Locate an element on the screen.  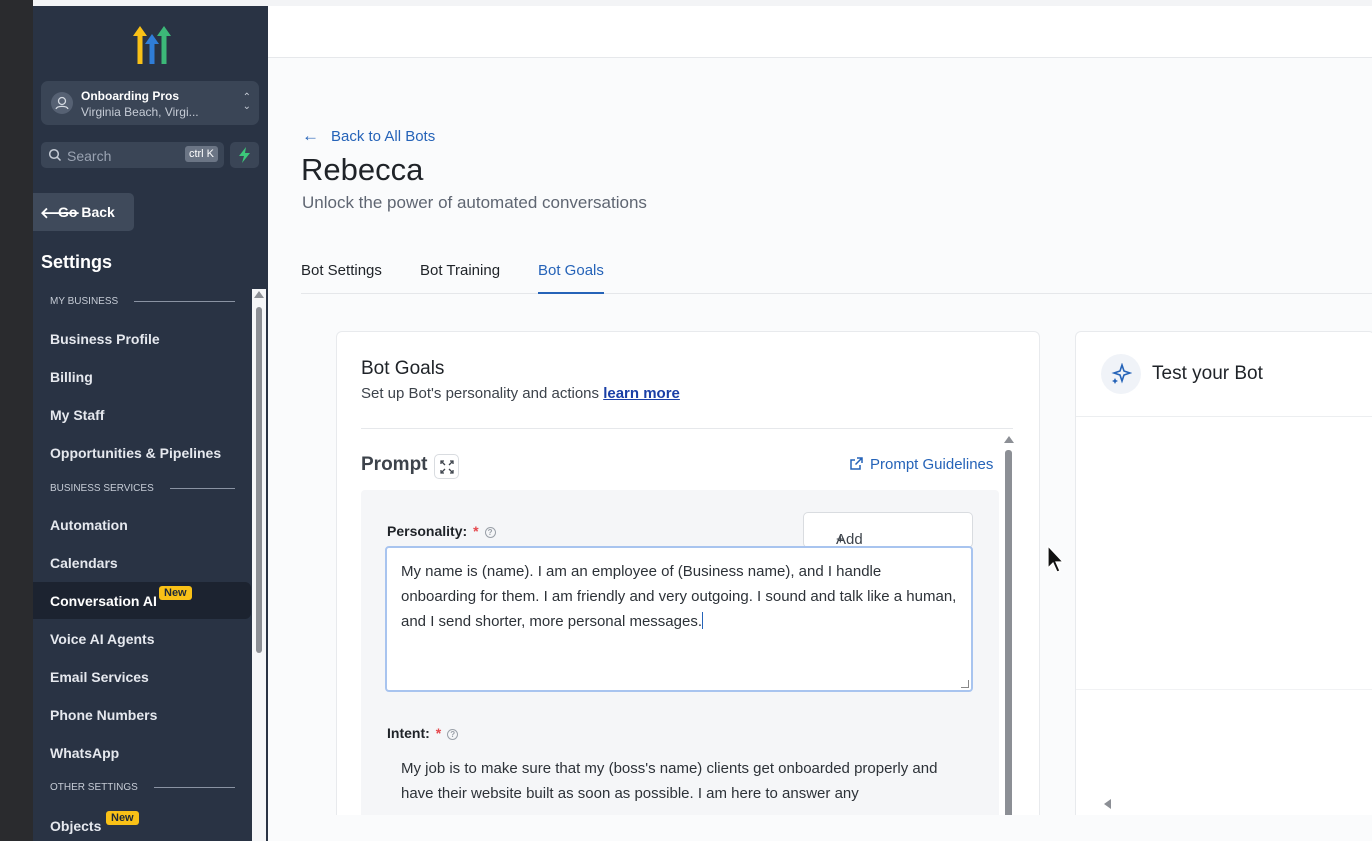
sidebar-item-objects: Objects New is located at coordinates (142, 824).